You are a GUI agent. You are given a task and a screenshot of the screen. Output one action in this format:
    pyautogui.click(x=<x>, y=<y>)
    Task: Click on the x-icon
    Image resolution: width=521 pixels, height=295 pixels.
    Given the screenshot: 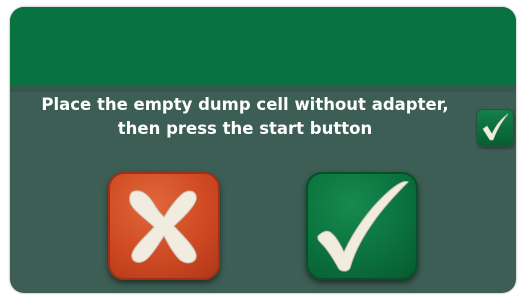 What is the action you would take?
    pyautogui.click(x=163, y=227)
    